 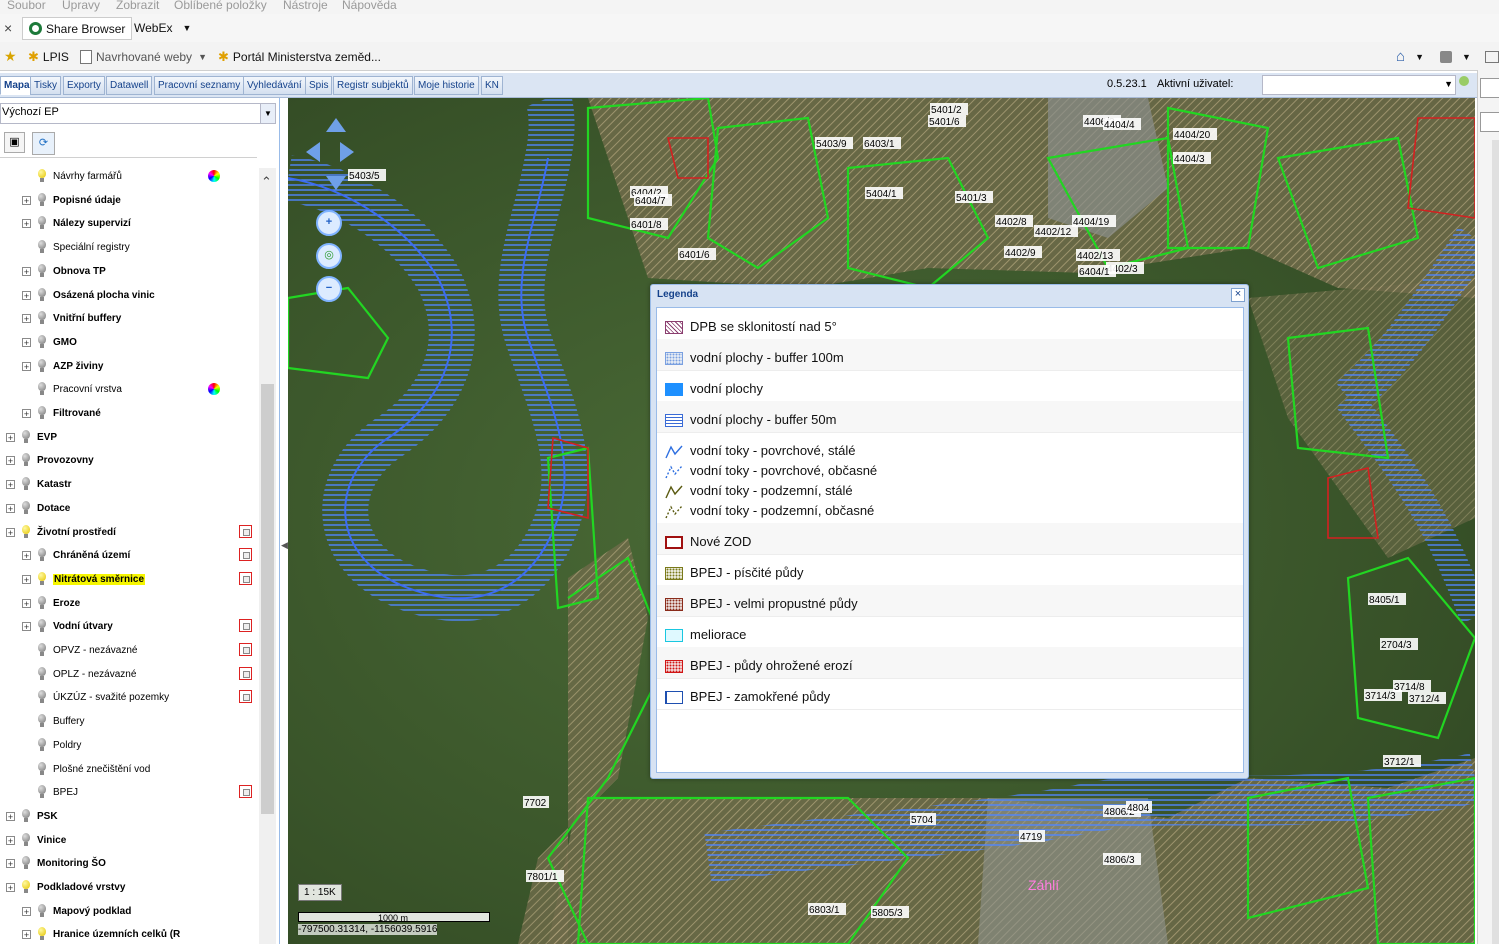 I want to click on tree-item: + Vodní útvary, so click(x=67, y=626).